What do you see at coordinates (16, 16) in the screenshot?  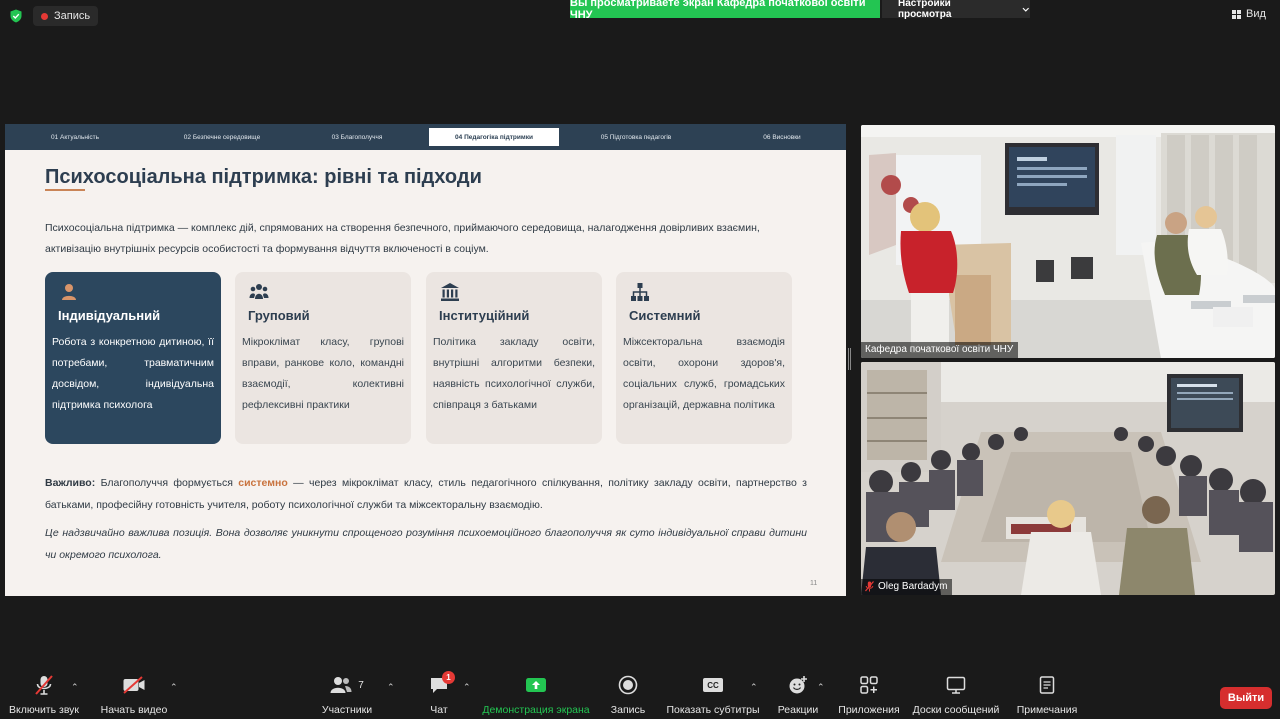 I see `security-shield-icon` at bounding box center [16, 16].